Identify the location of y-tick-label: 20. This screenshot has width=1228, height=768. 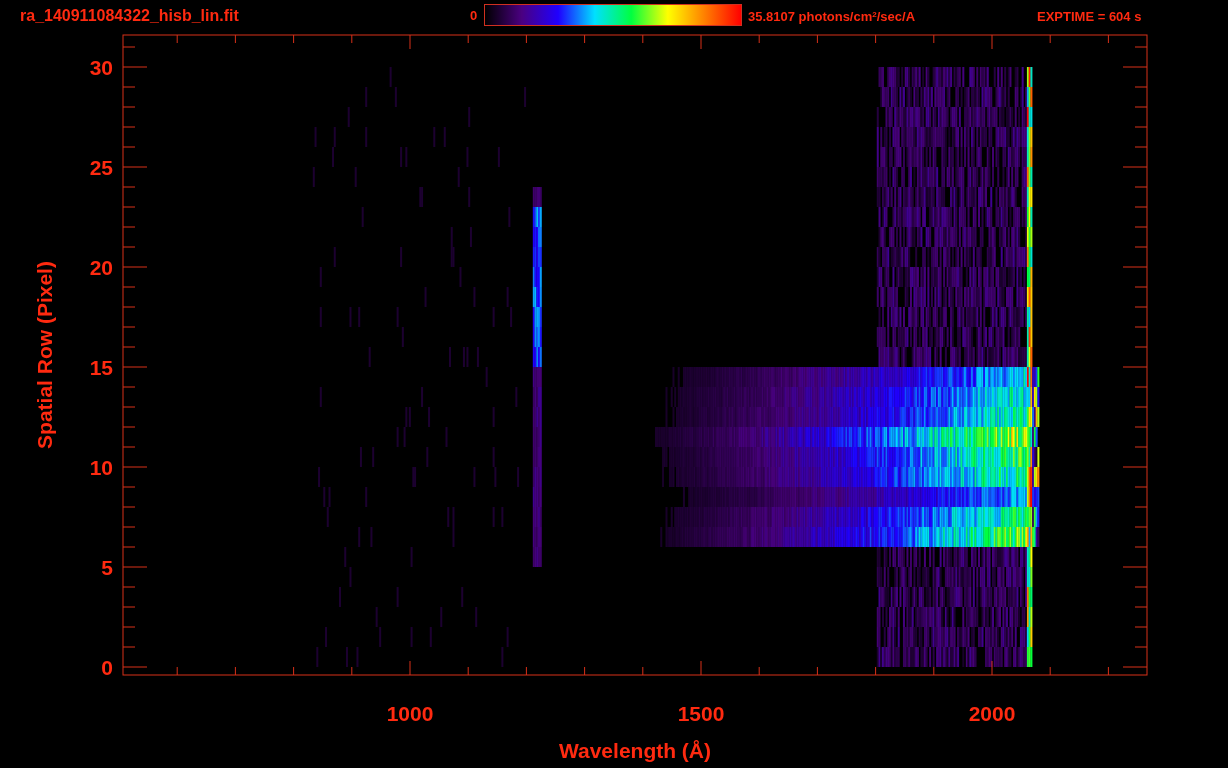
(101, 267).